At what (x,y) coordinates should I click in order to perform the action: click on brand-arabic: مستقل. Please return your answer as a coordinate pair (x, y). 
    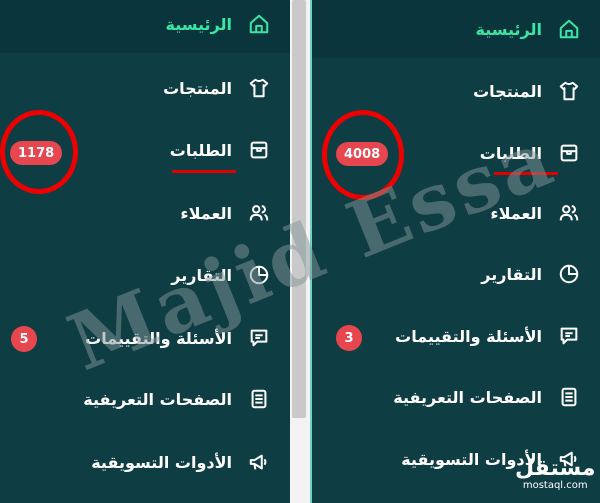
    Looking at the image, I should click on (555, 468).